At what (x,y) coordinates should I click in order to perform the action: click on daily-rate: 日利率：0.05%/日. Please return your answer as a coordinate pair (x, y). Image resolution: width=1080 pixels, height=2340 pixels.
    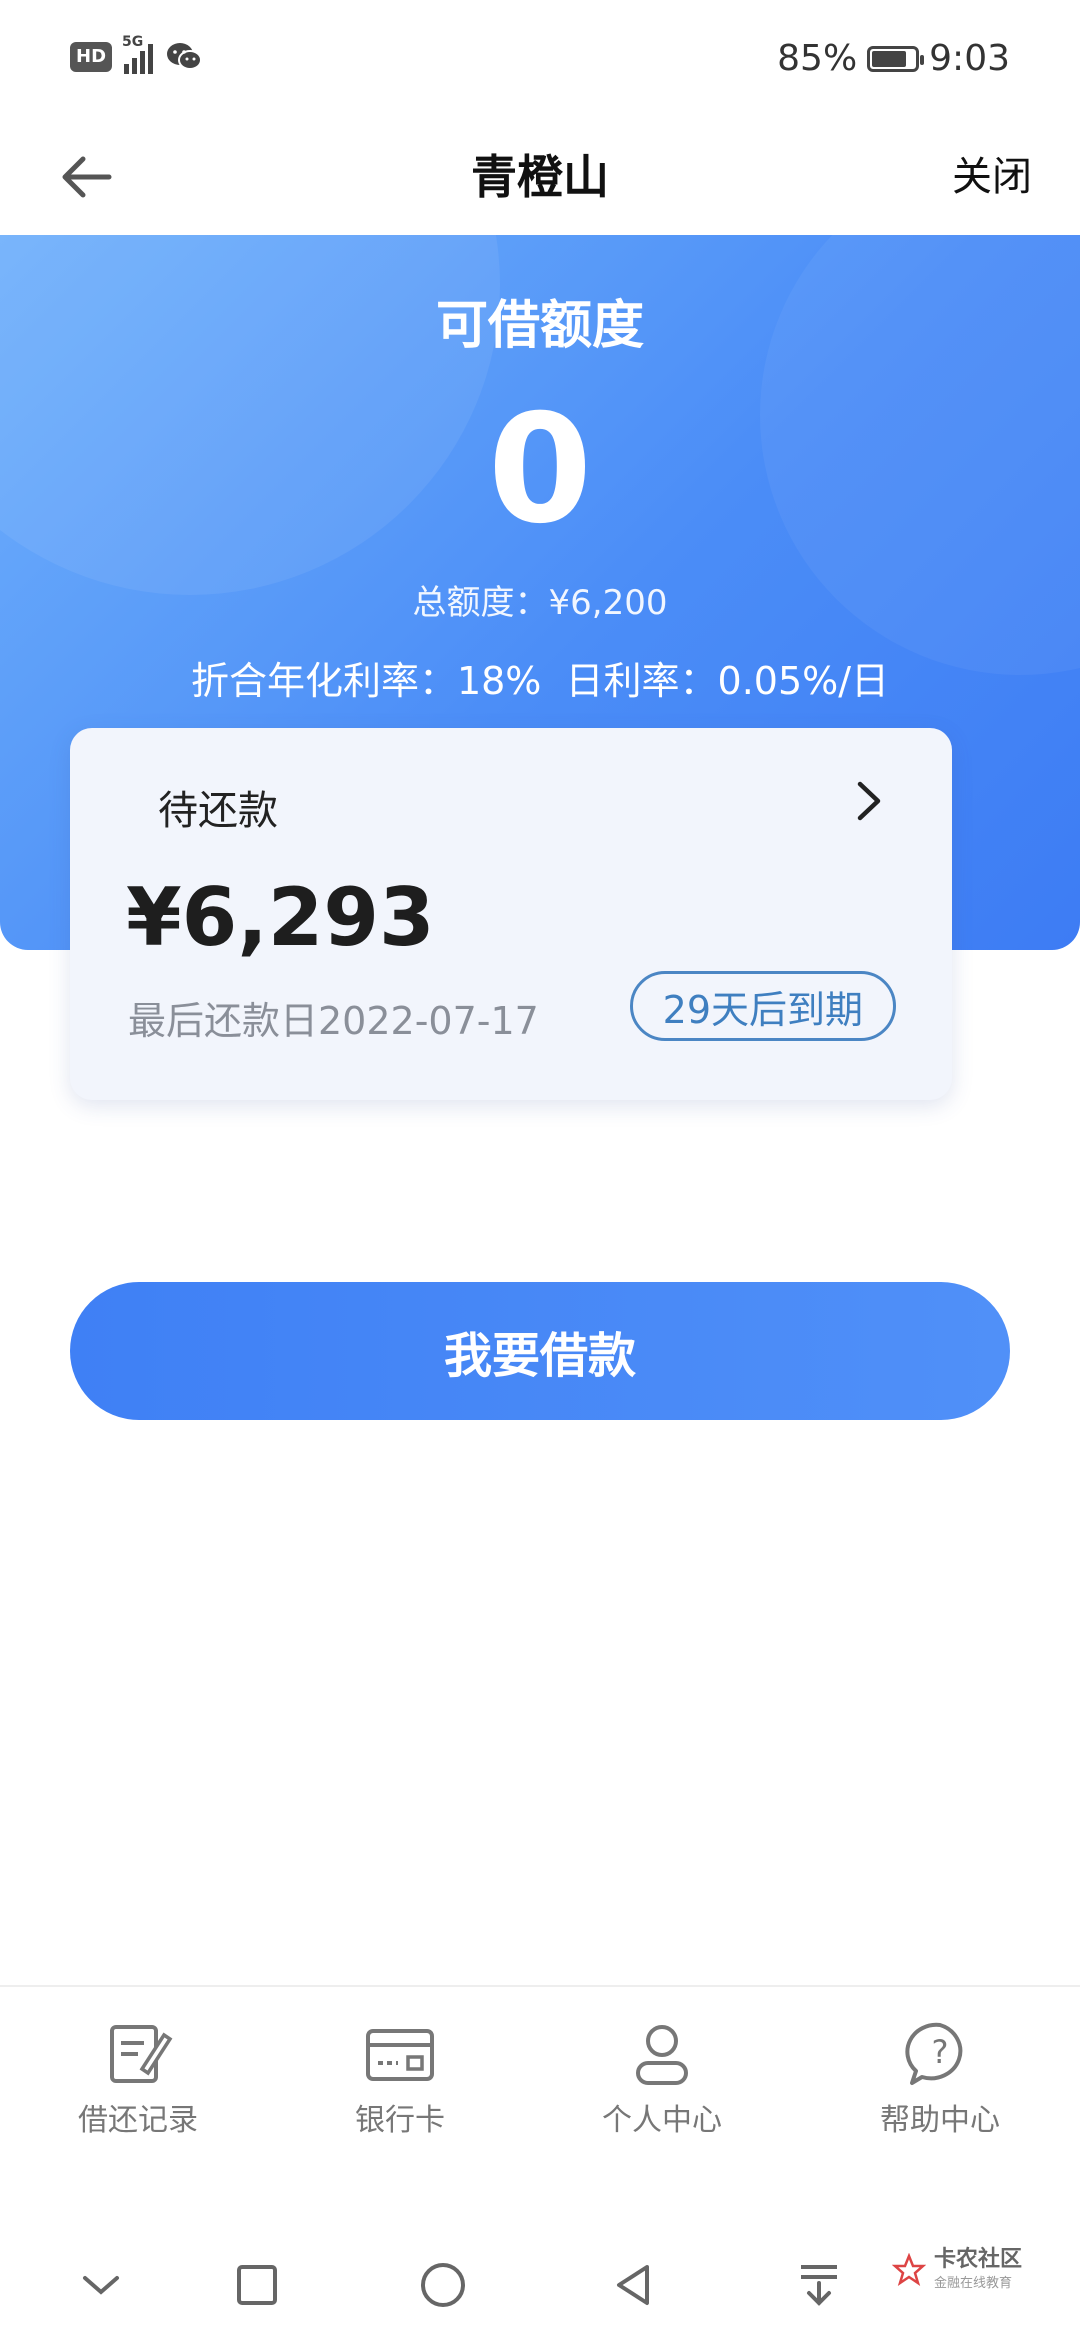
    Looking at the image, I should click on (727, 681).